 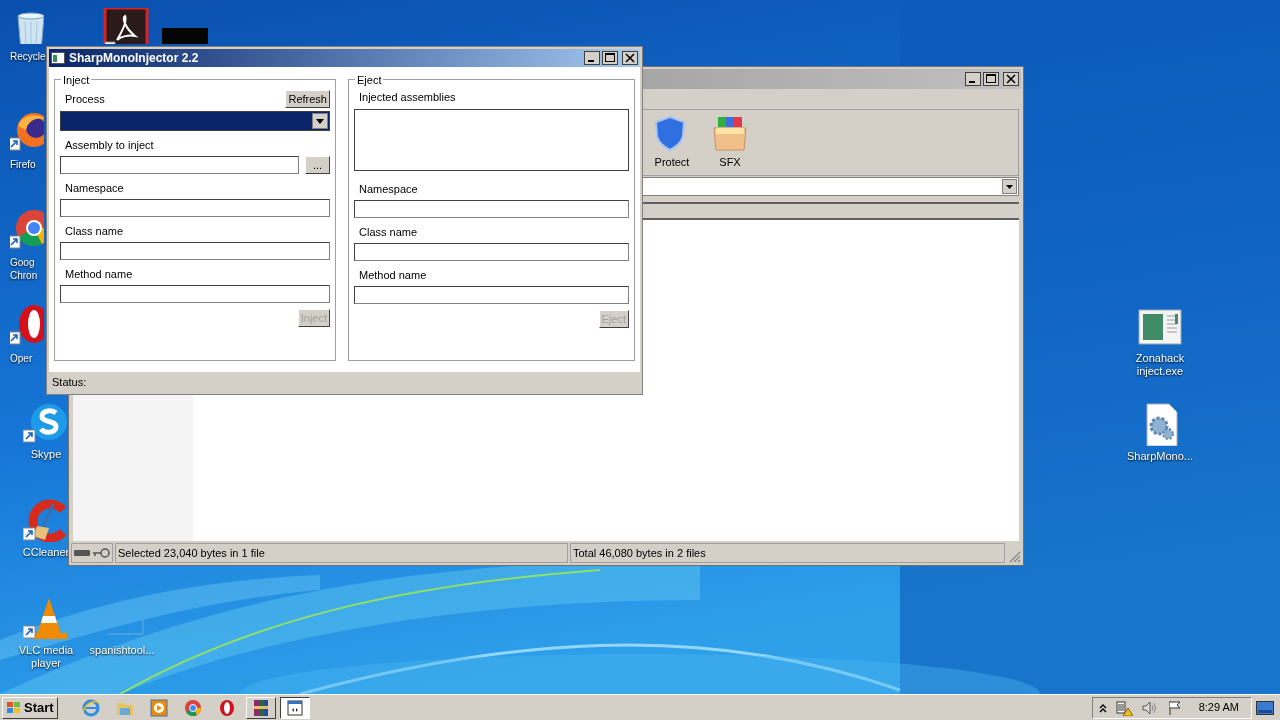 I want to click on speaker-icon, so click(x=1149, y=707).